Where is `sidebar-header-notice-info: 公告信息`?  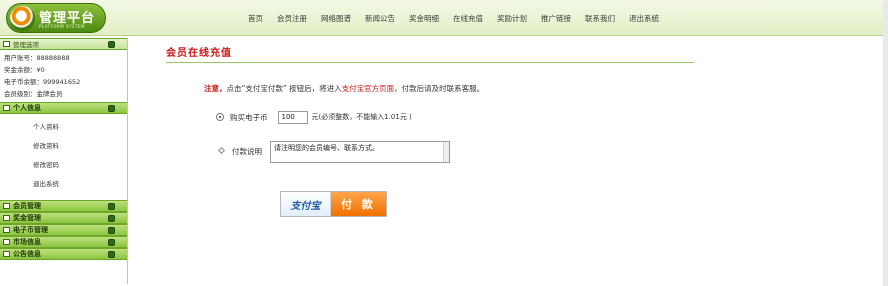
sidebar-header-notice-info: 公告信息 is located at coordinates (63, 254).